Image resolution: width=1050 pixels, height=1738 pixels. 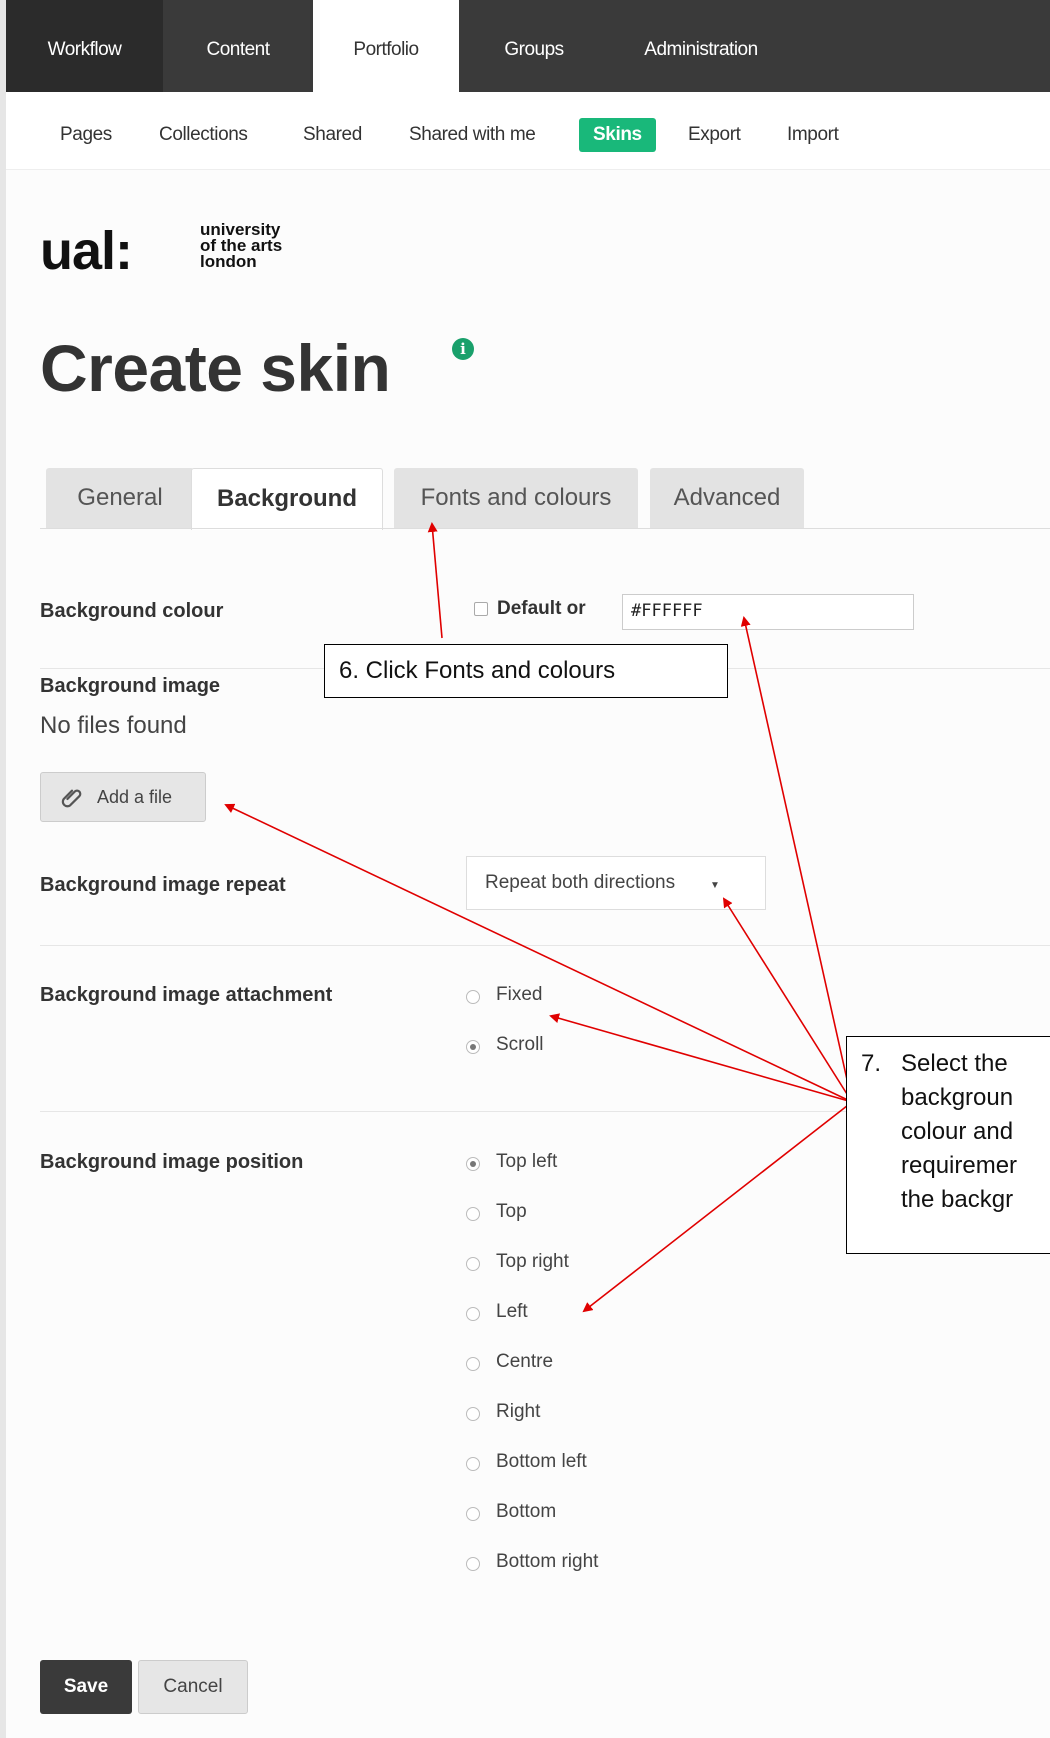 I want to click on default-checkbox, so click(x=481, y=609).